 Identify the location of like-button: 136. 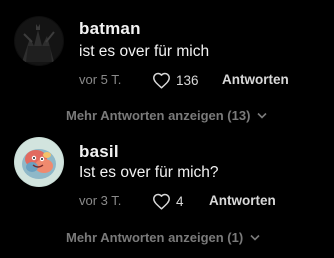
(175, 80).